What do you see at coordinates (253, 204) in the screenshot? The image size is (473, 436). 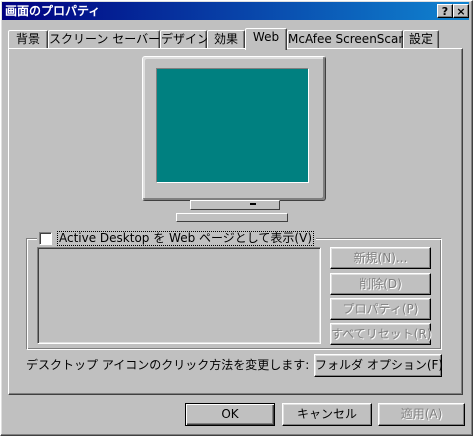 I see `power-led-icon` at bounding box center [253, 204].